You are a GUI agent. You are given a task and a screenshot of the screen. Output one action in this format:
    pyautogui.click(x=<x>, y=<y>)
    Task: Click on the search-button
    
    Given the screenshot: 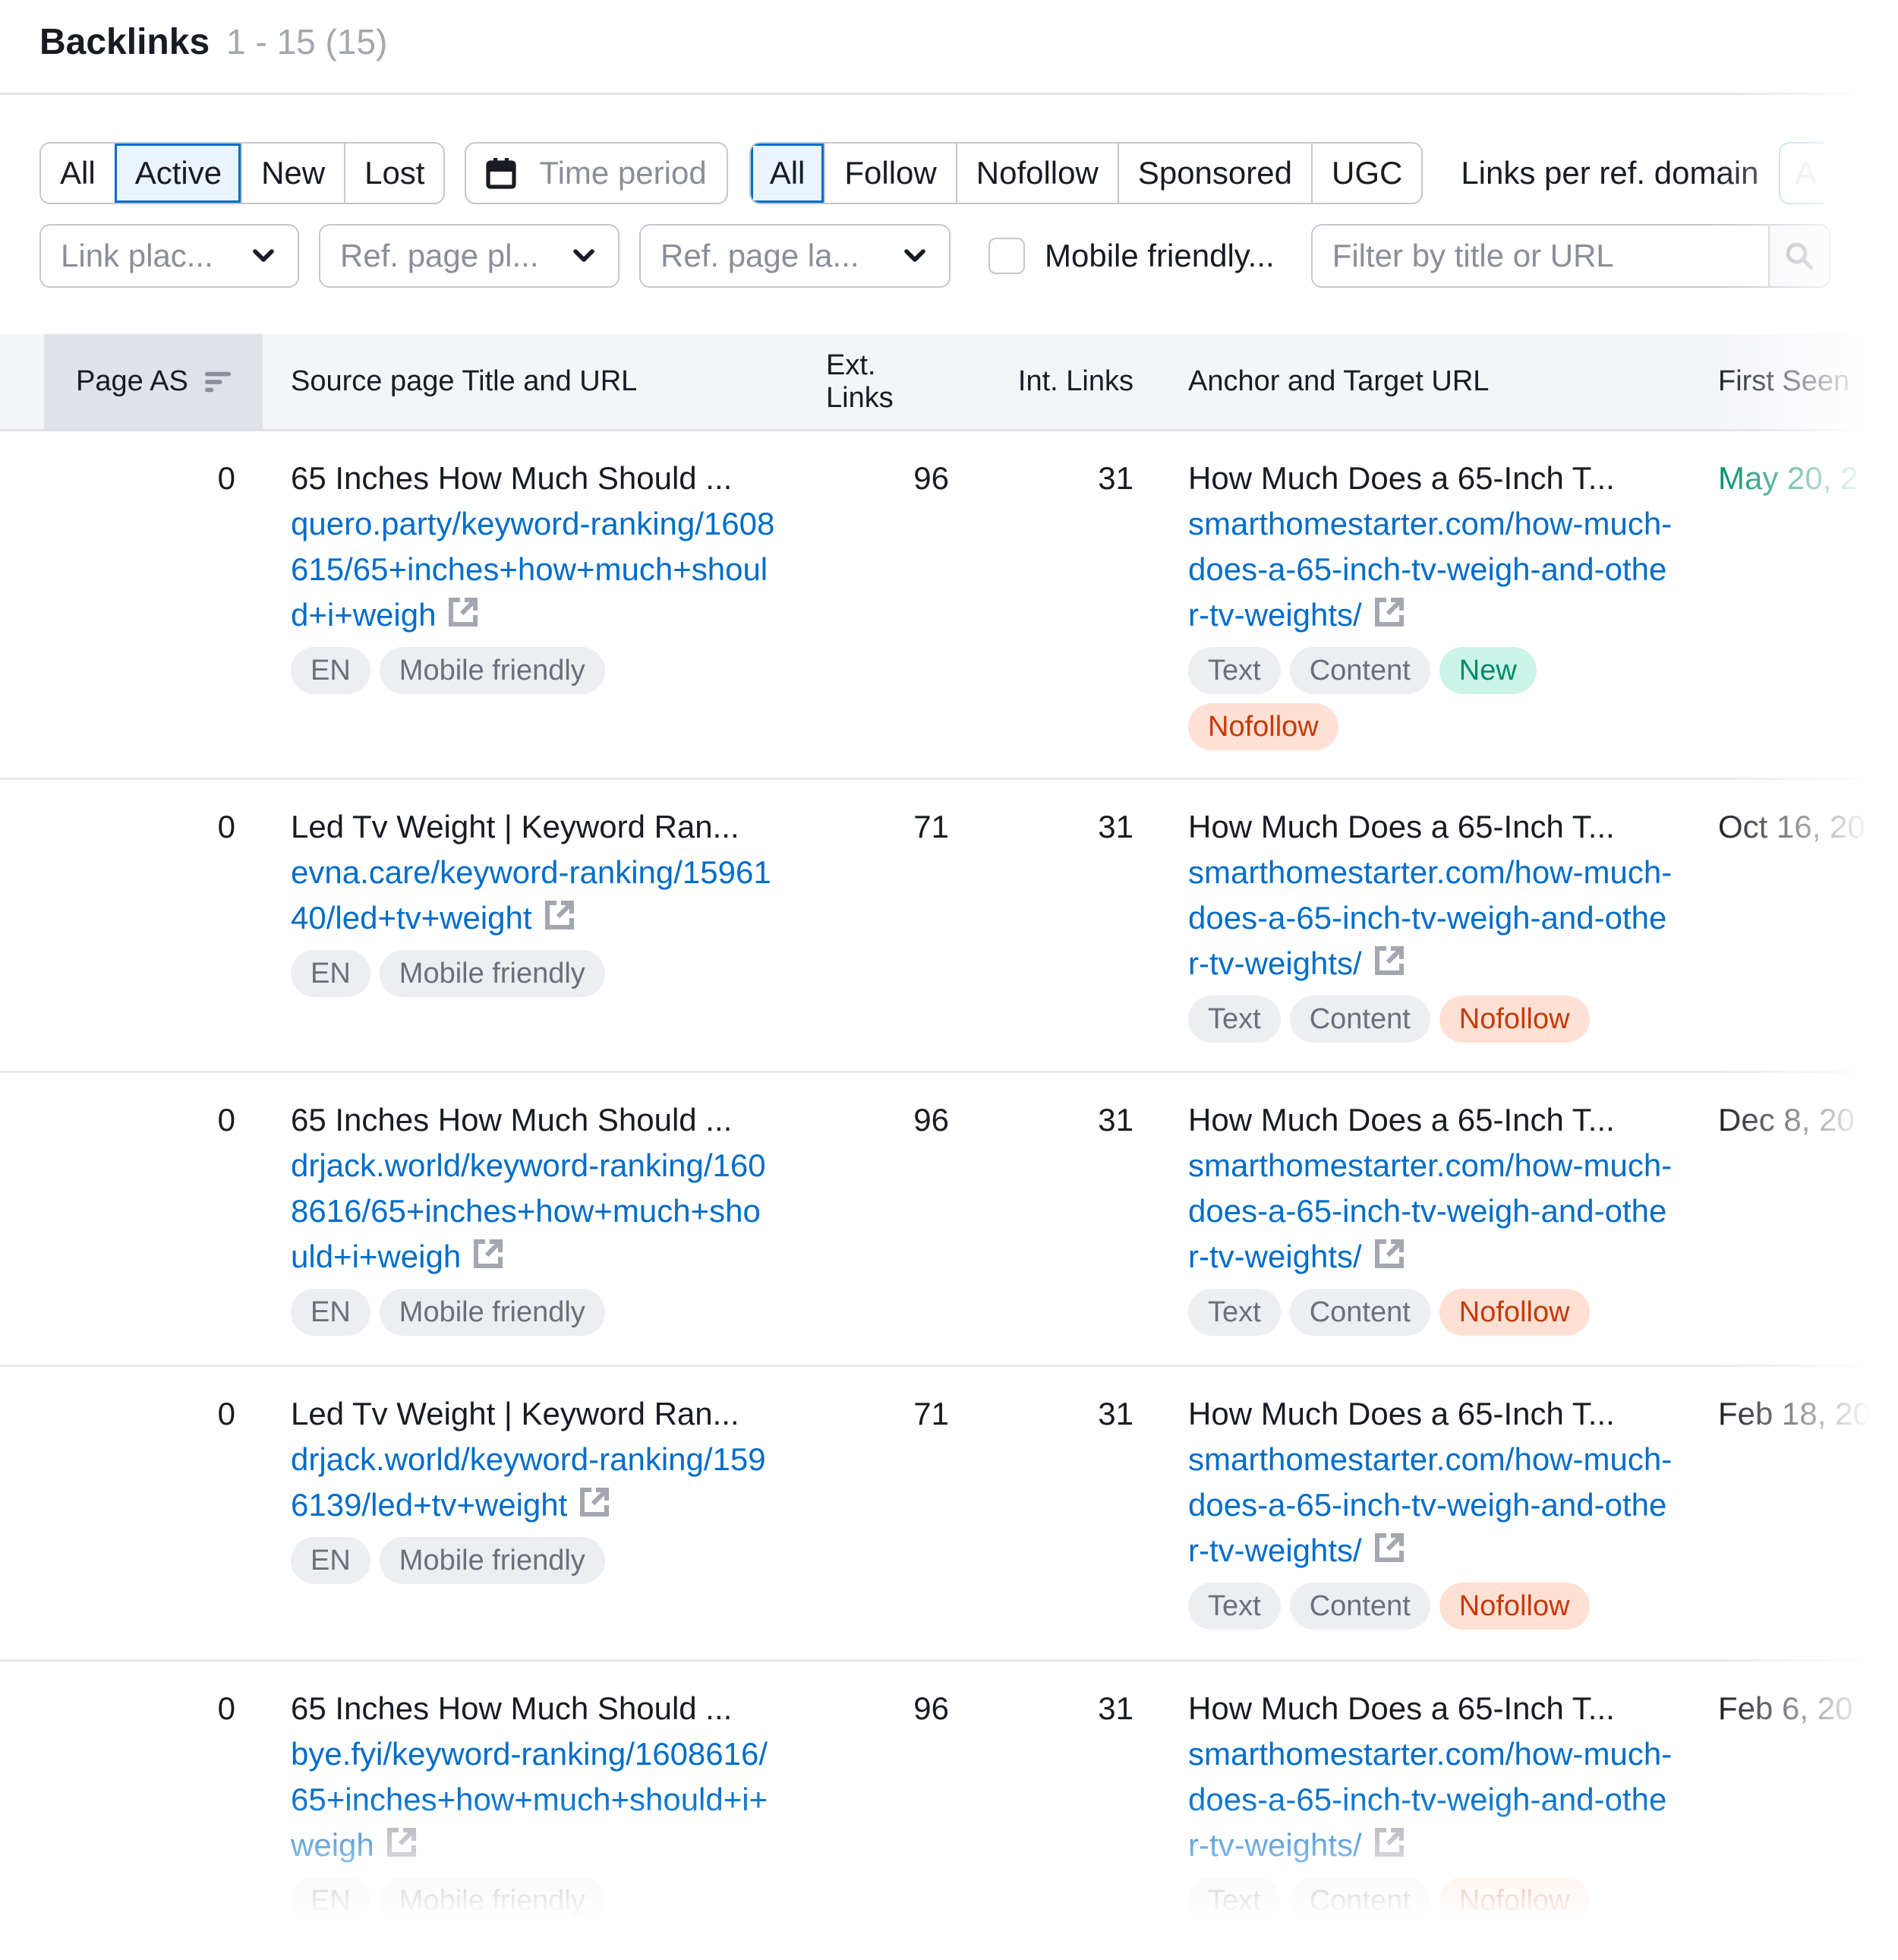 What is the action you would take?
    pyautogui.click(x=1798, y=256)
    